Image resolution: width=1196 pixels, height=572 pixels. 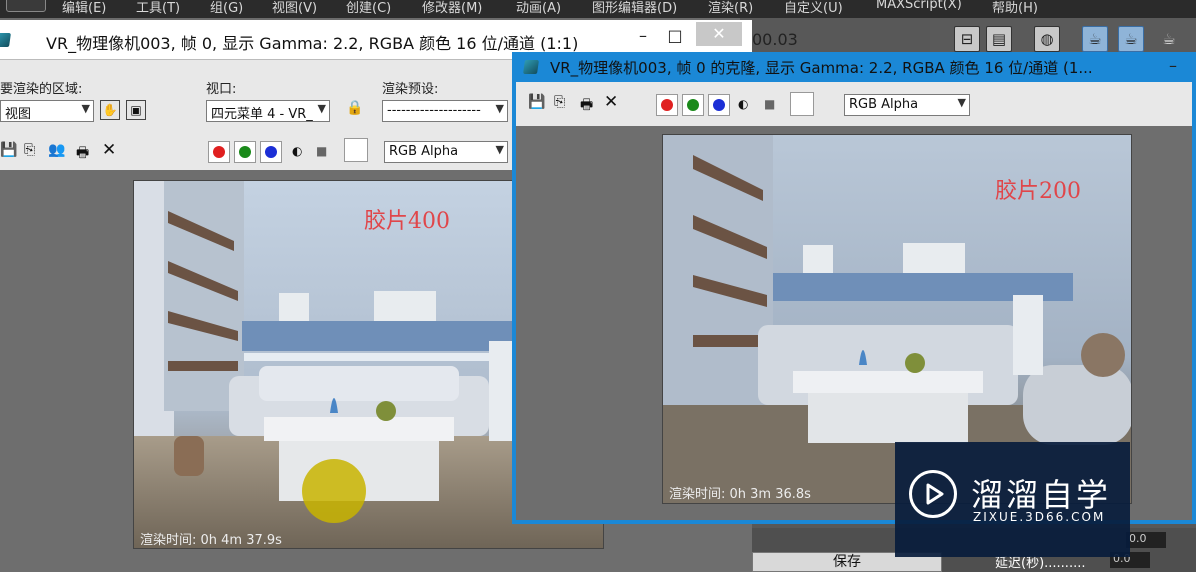 I want to click on area-to-render-value: 视图, so click(x=18, y=114).